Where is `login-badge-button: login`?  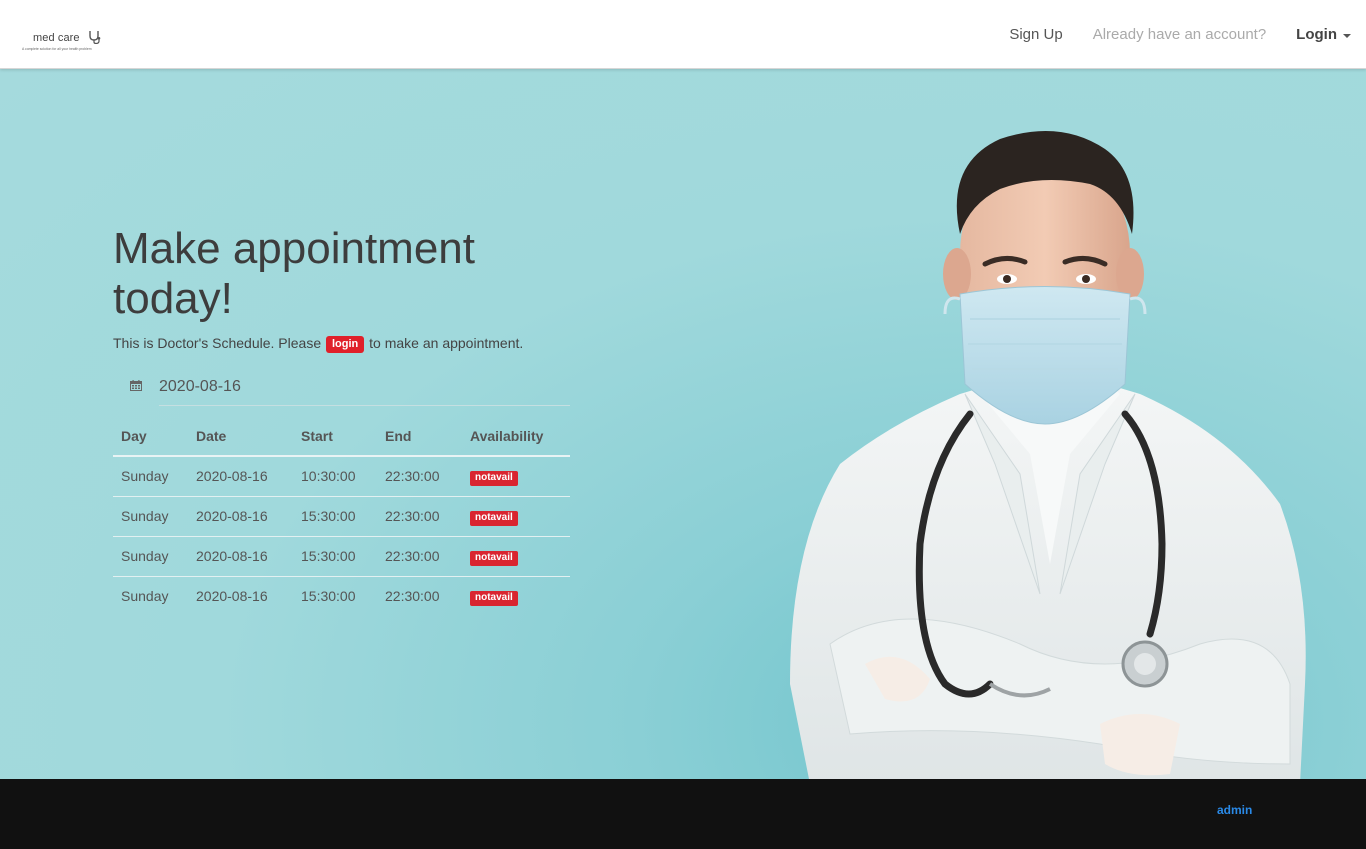
login-badge-button: login is located at coordinates (345, 344).